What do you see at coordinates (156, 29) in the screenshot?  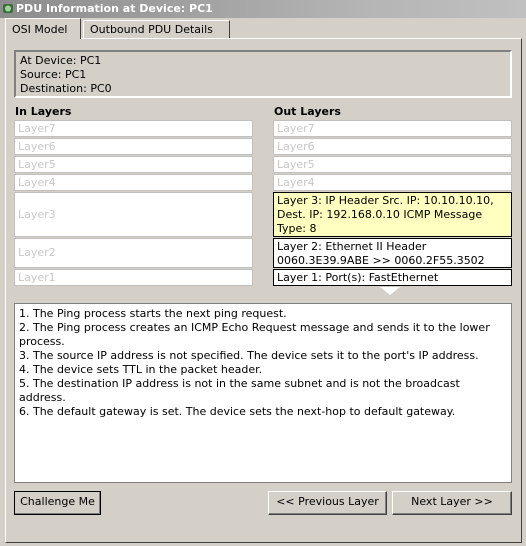 I see `tab-outbound-pdu-details: Outbound PDU Details` at bounding box center [156, 29].